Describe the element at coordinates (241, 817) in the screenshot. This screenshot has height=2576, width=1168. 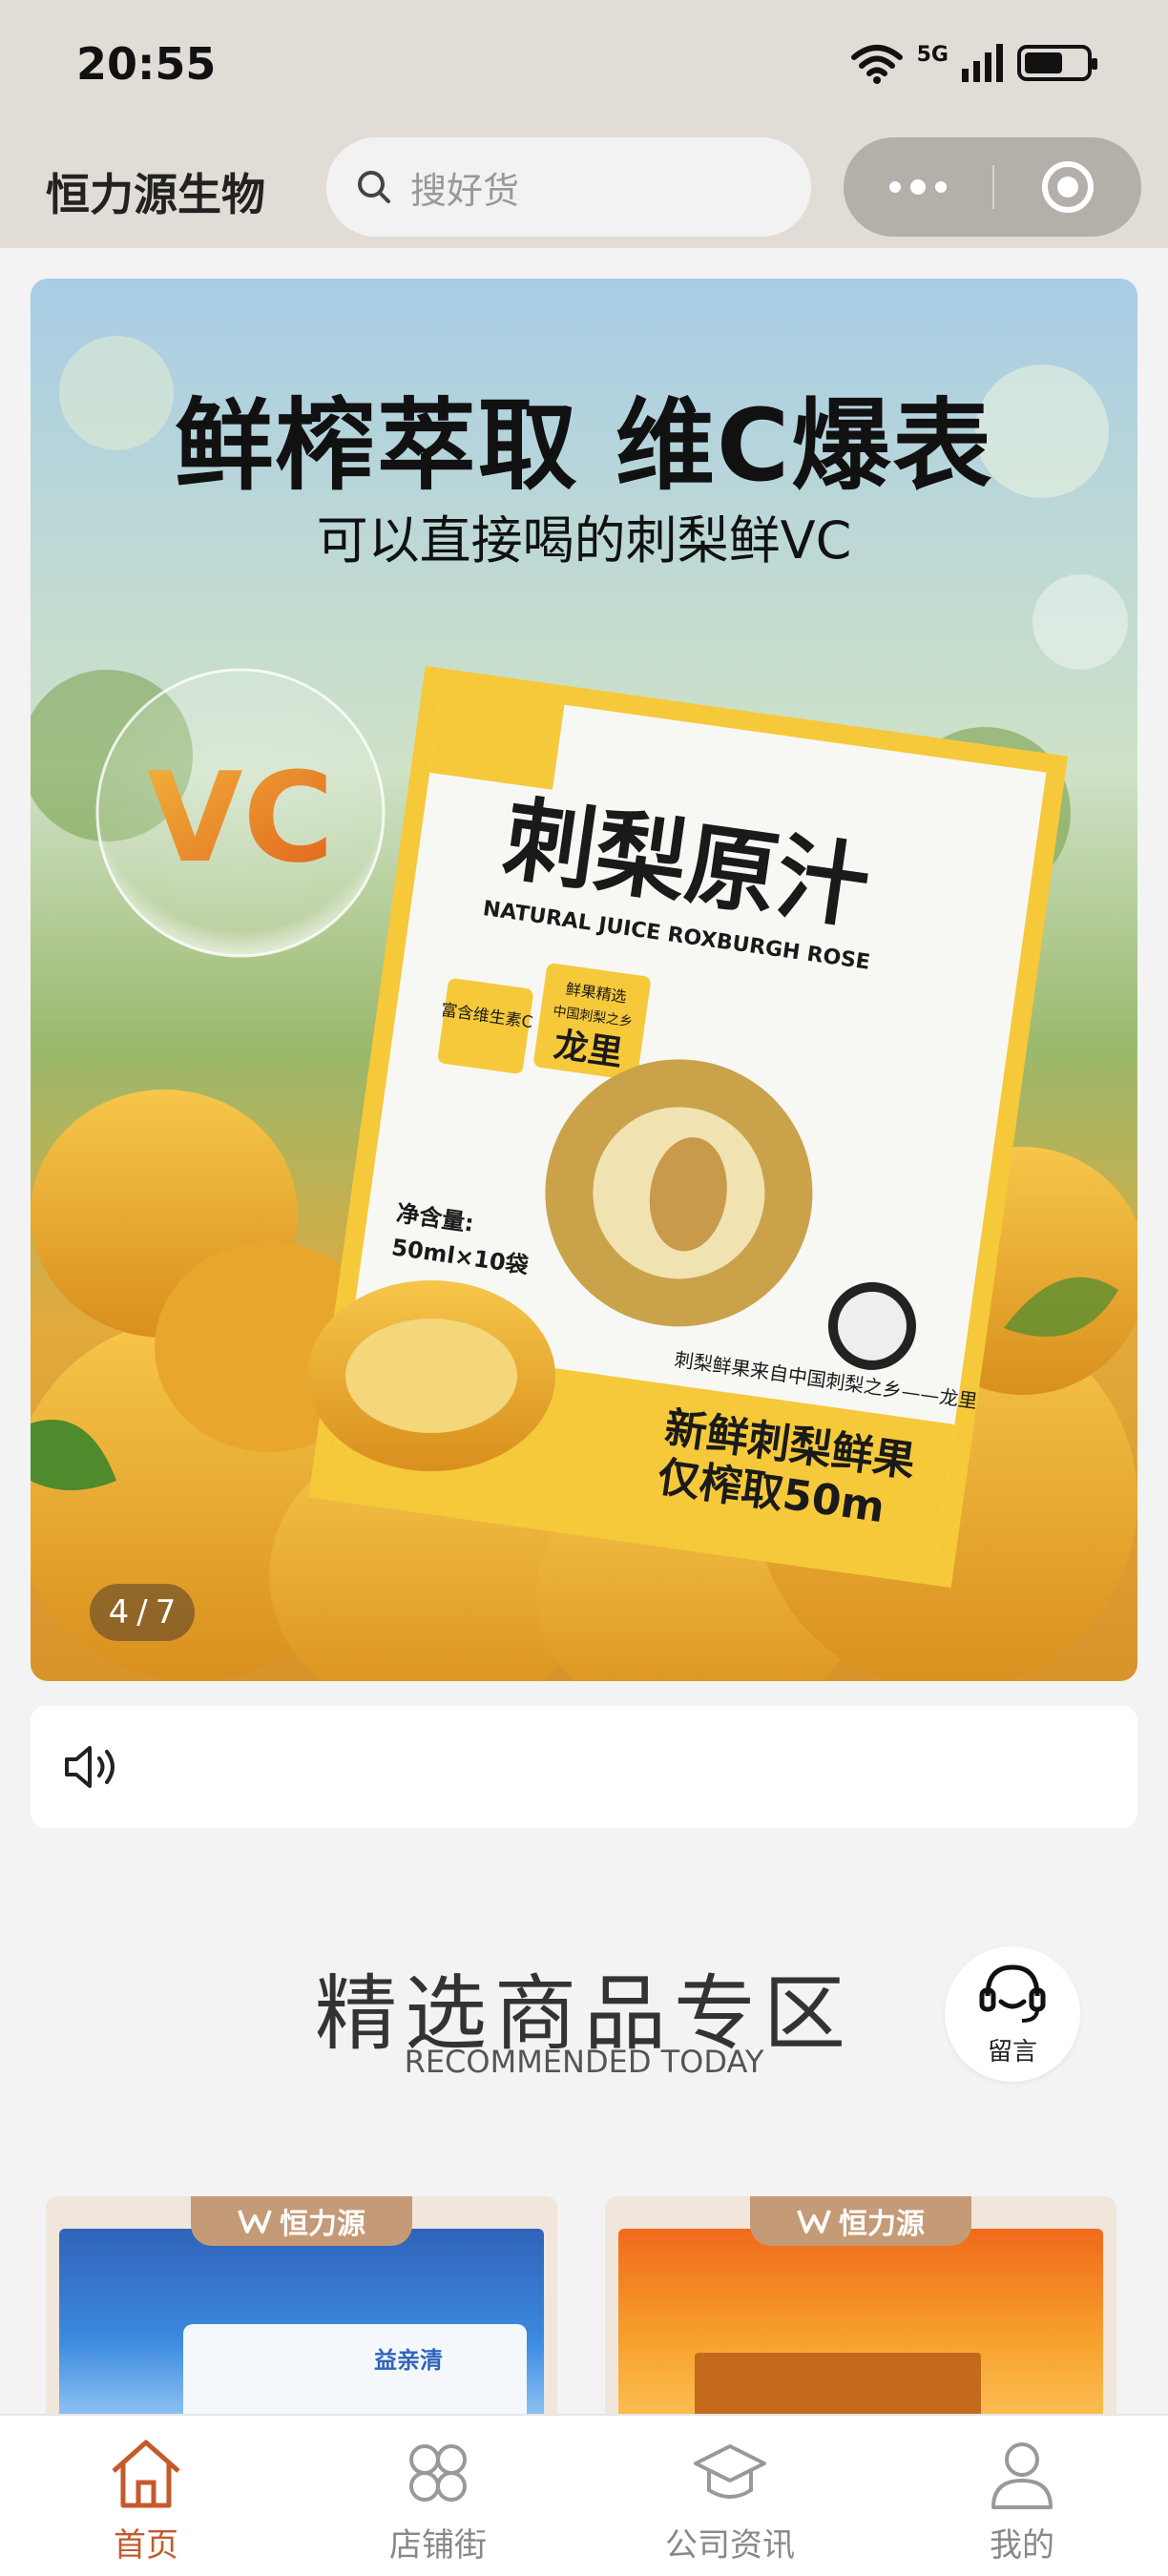
I see `vc-text: VC` at that location.